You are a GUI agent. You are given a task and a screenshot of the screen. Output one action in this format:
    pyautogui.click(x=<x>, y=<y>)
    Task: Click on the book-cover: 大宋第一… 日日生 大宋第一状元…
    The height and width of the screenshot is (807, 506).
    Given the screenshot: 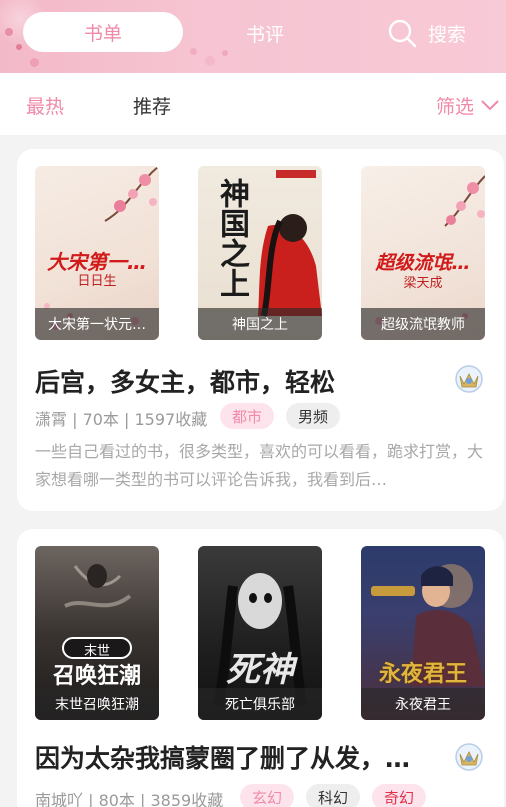 What is the action you would take?
    pyautogui.click(x=97, y=253)
    